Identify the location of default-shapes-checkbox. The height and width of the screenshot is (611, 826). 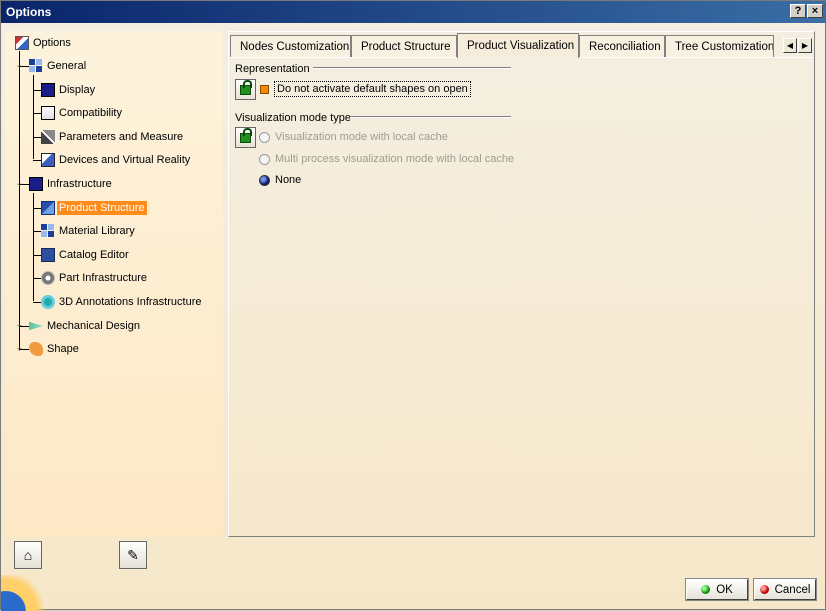
(264, 89).